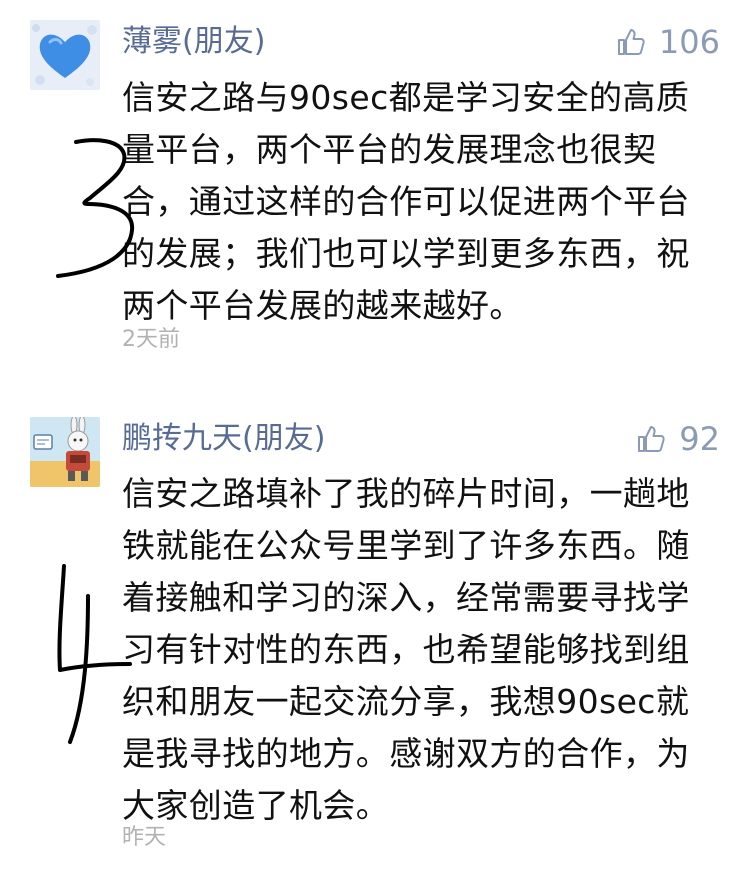 The width and height of the screenshot is (750, 877). What do you see at coordinates (256, 805) in the screenshot?
I see `comment-line: 大家创造了机会。` at bounding box center [256, 805].